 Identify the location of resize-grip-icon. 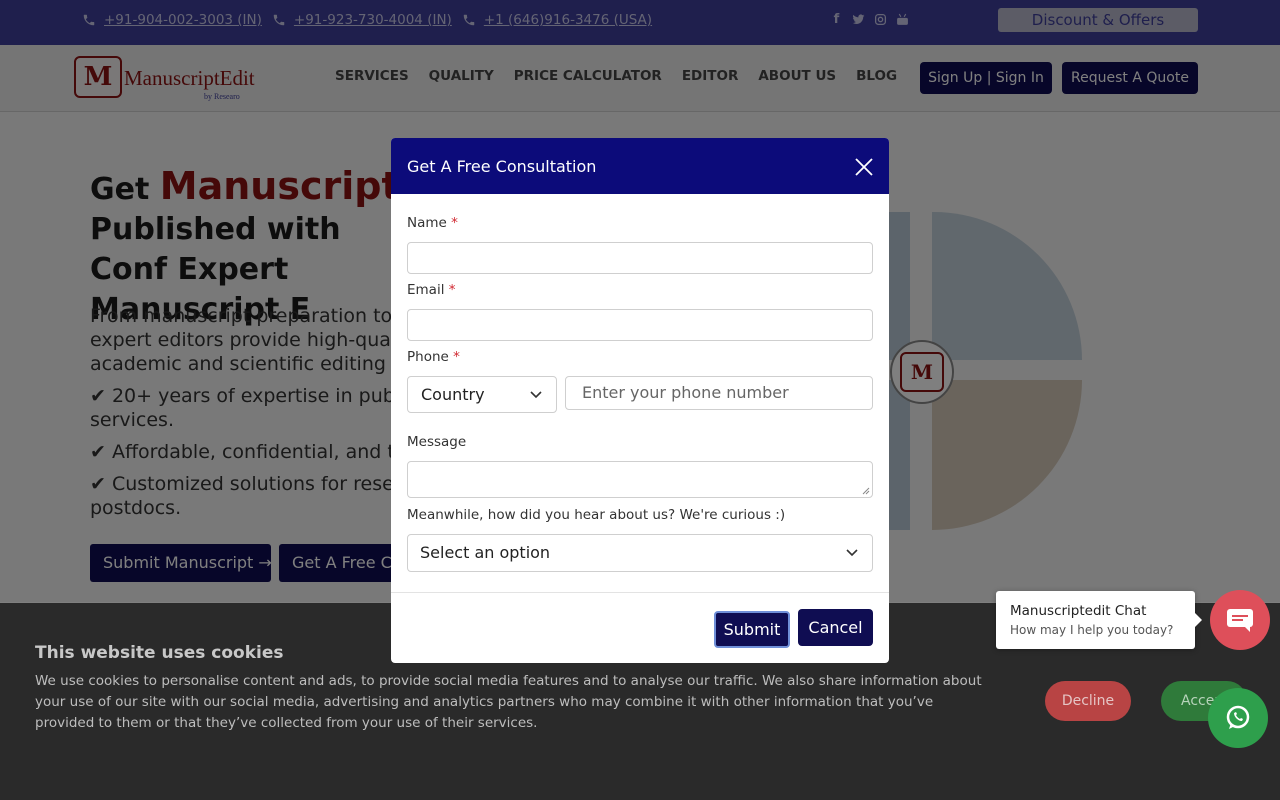
(866, 491).